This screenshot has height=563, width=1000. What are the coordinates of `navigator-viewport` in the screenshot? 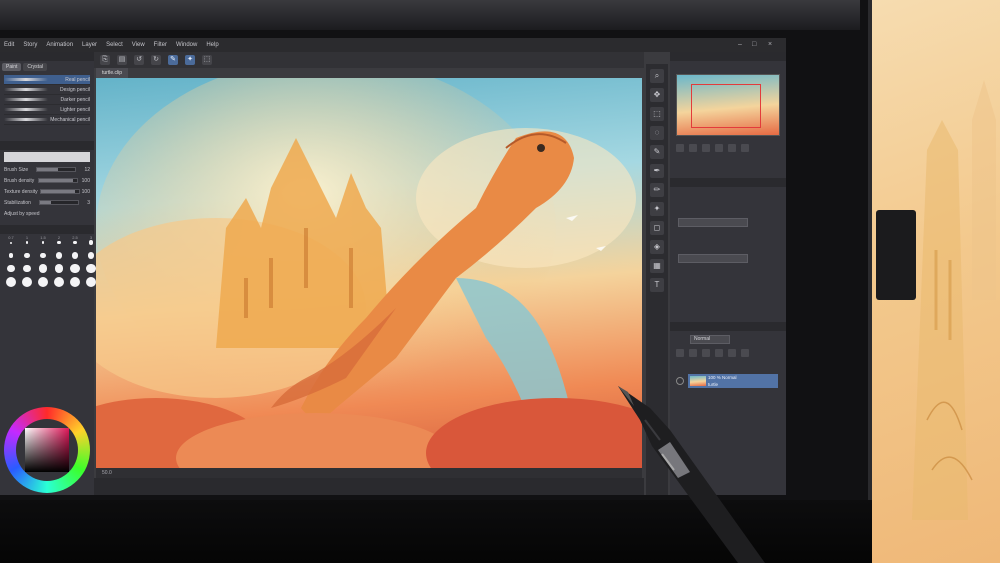 It's located at (726, 106).